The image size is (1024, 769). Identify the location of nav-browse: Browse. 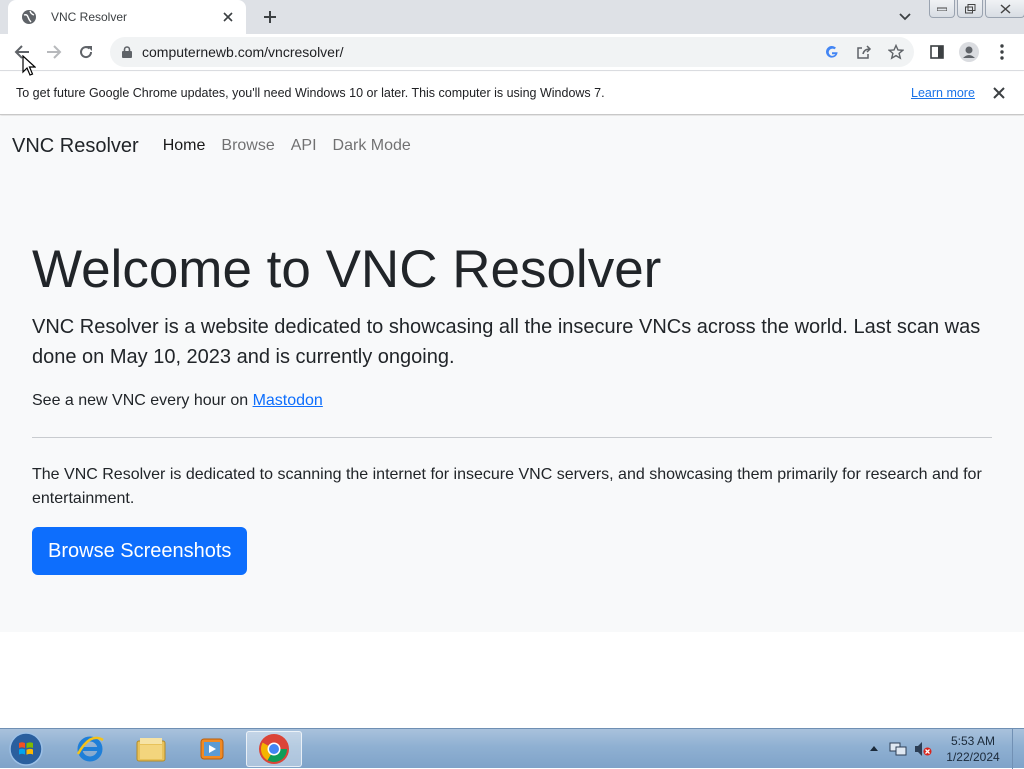
(247, 146).